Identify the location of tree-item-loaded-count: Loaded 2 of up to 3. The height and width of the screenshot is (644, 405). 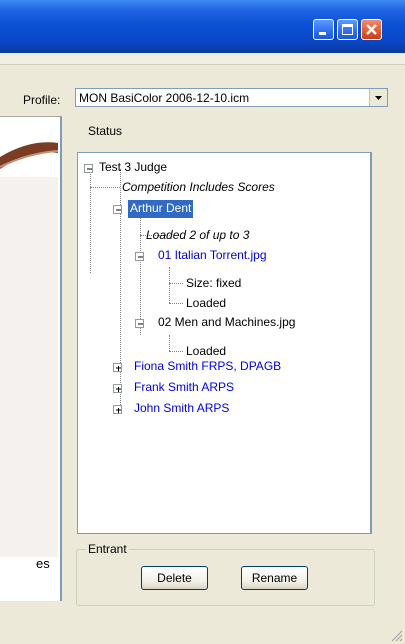
(198, 235).